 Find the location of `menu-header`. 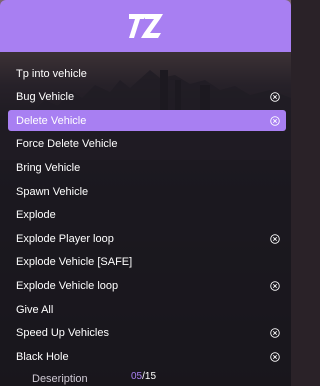

menu-header is located at coordinates (145, 26).